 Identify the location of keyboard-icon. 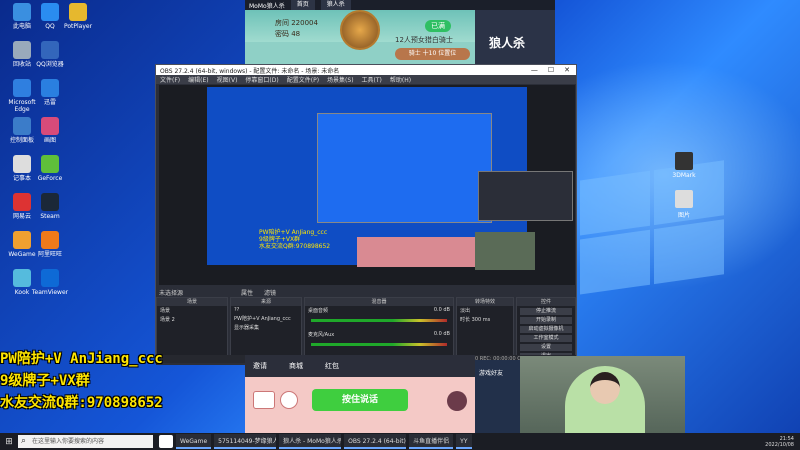
(264, 400).